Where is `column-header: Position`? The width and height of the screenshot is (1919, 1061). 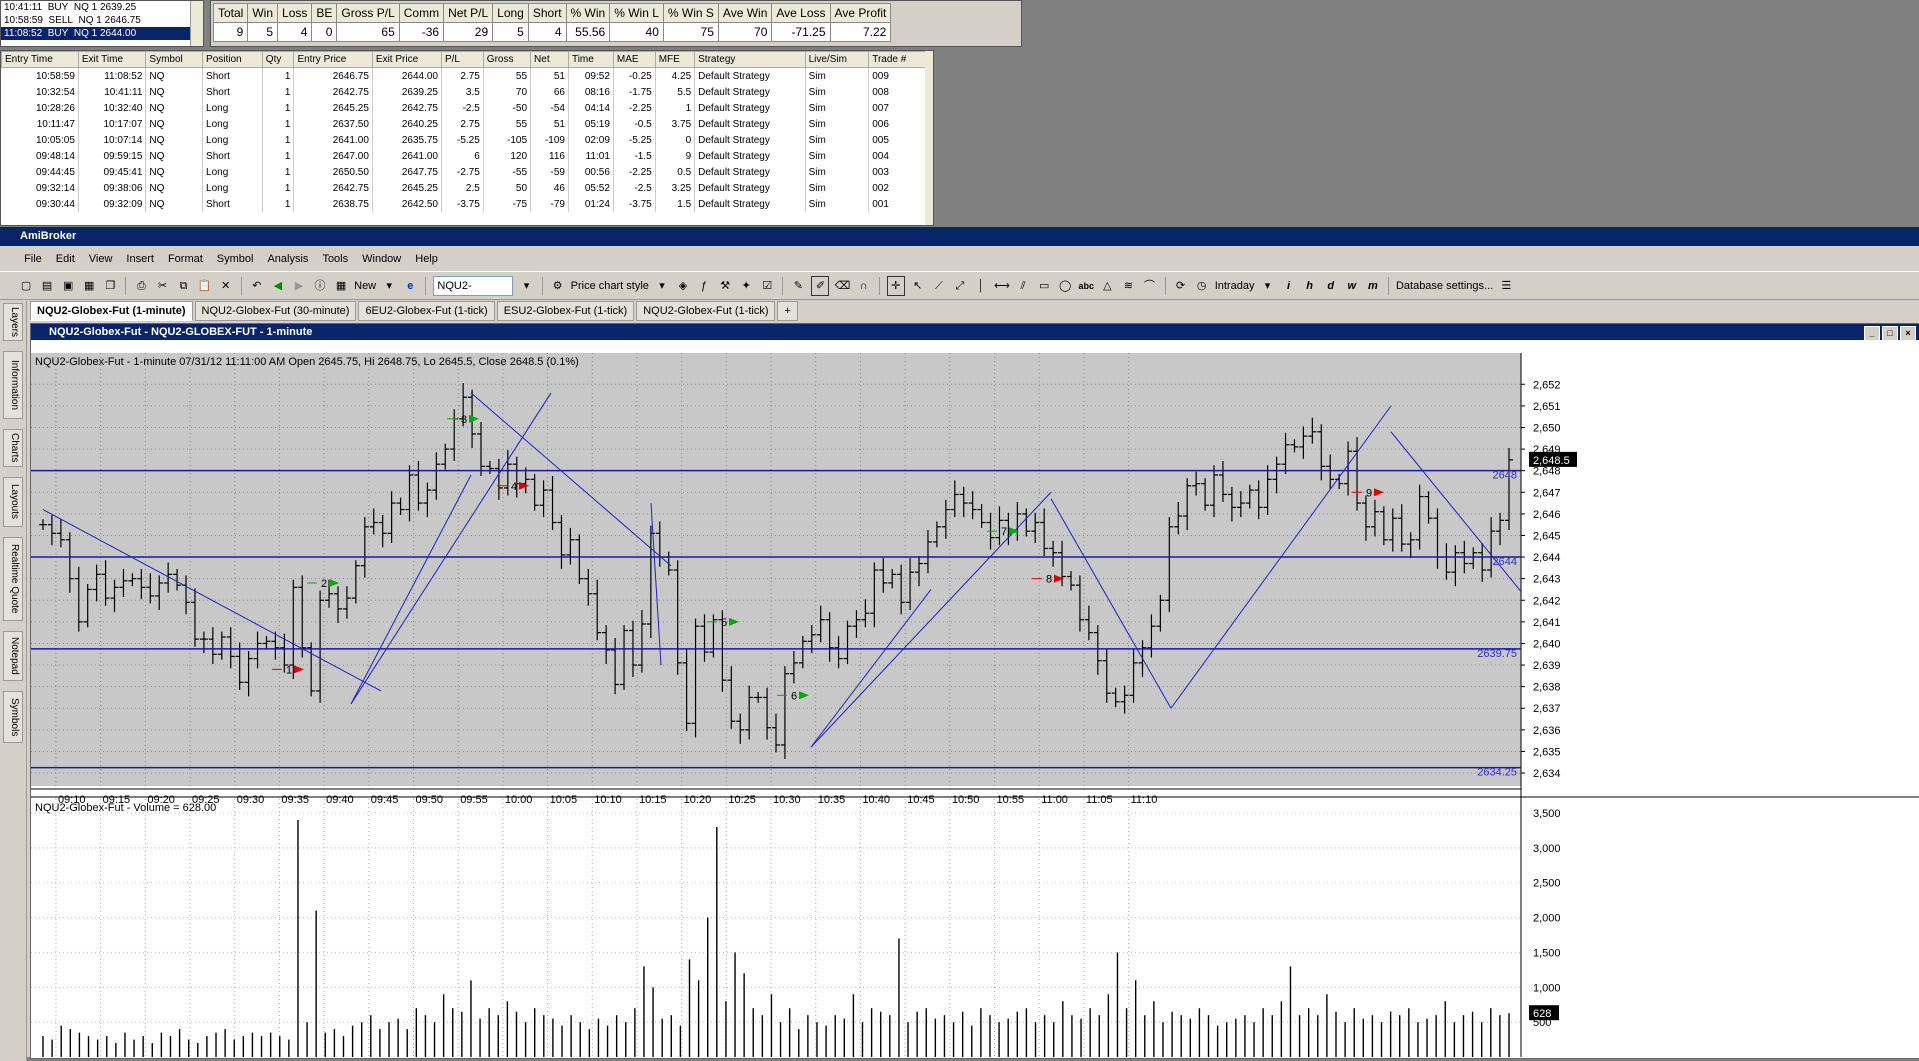
column-header: Position is located at coordinates (232, 59).